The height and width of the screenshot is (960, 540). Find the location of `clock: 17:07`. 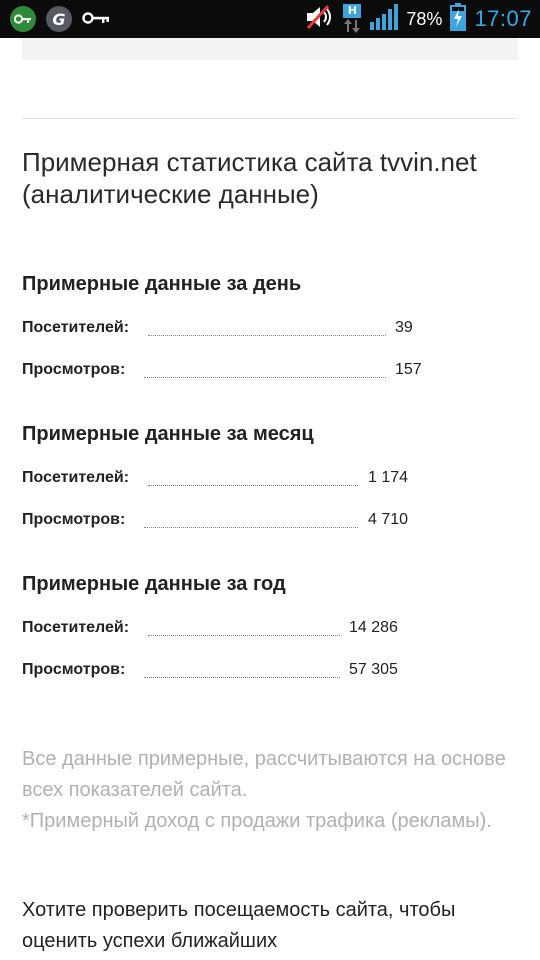

clock: 17:07 is located at coordinates (503, 18).